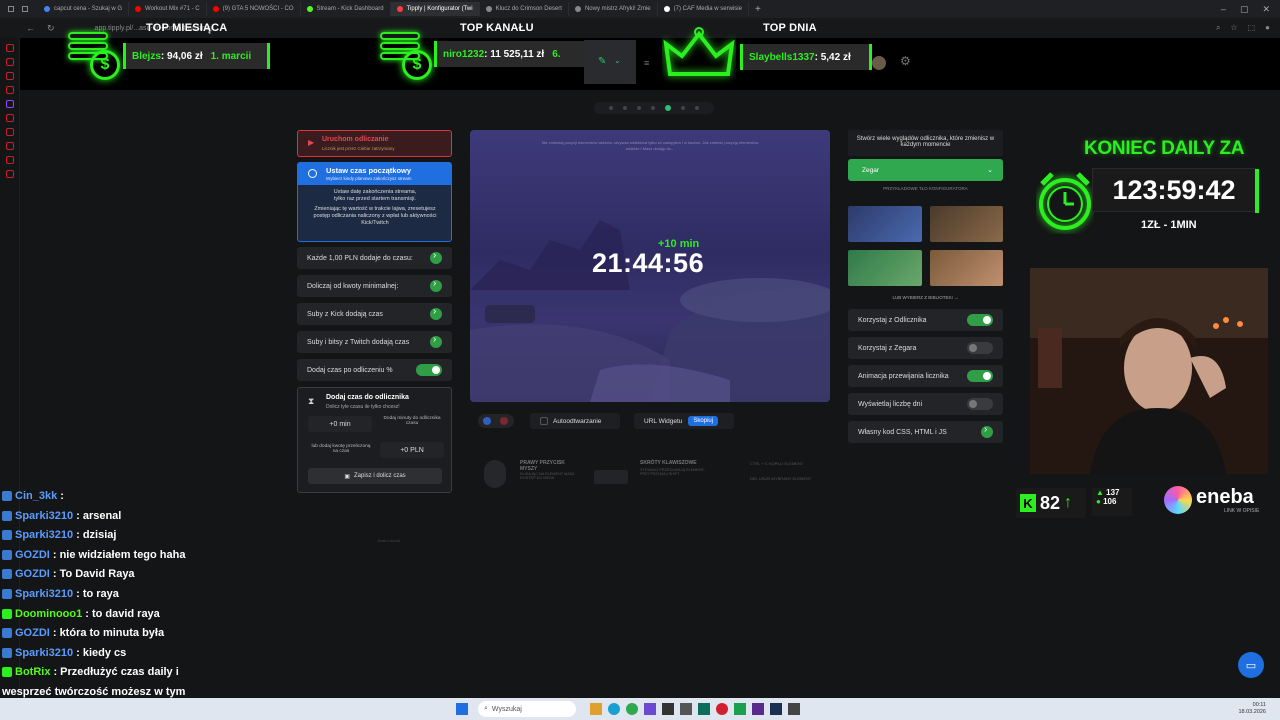 This screenshot has width=1280, height=720. I want to click on close-icon: ✕, so click(1266, 9).